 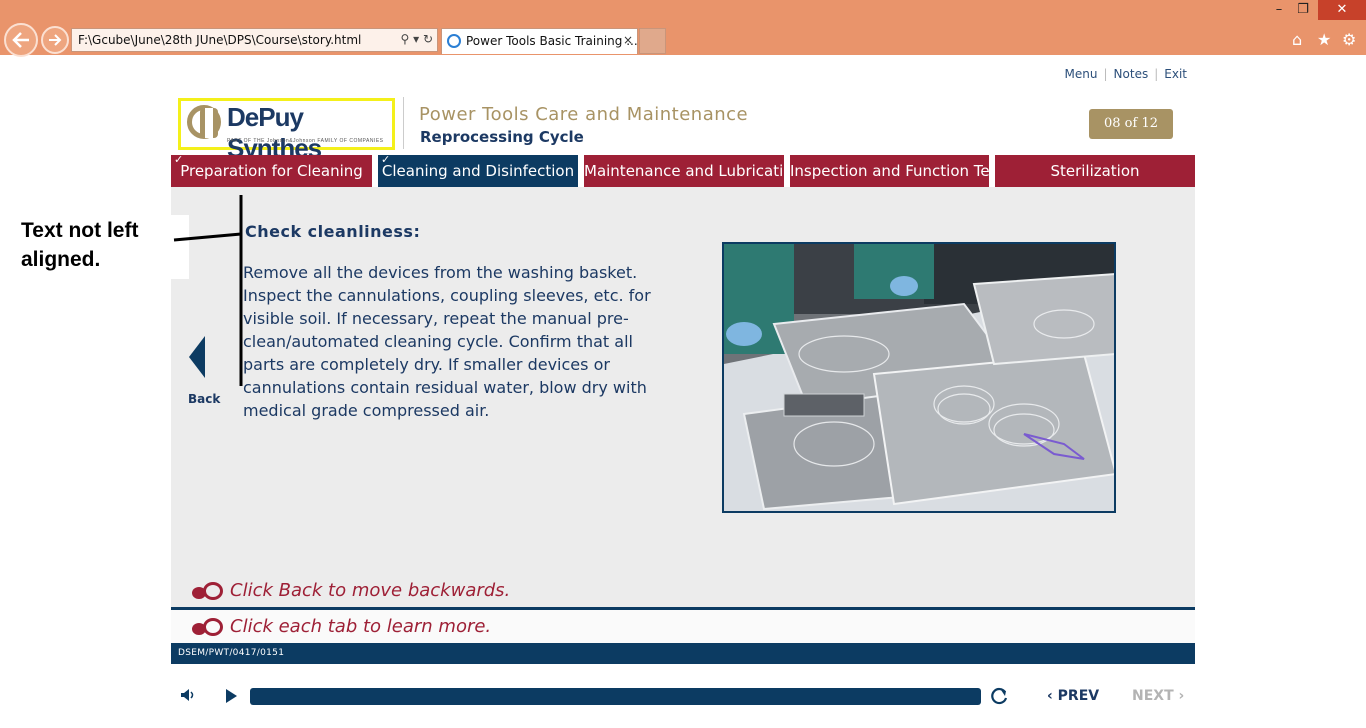 I want to click on tab-preparation-for-cleaning: ✓ Preparation for Cleaning, so click(x=271, y=170).